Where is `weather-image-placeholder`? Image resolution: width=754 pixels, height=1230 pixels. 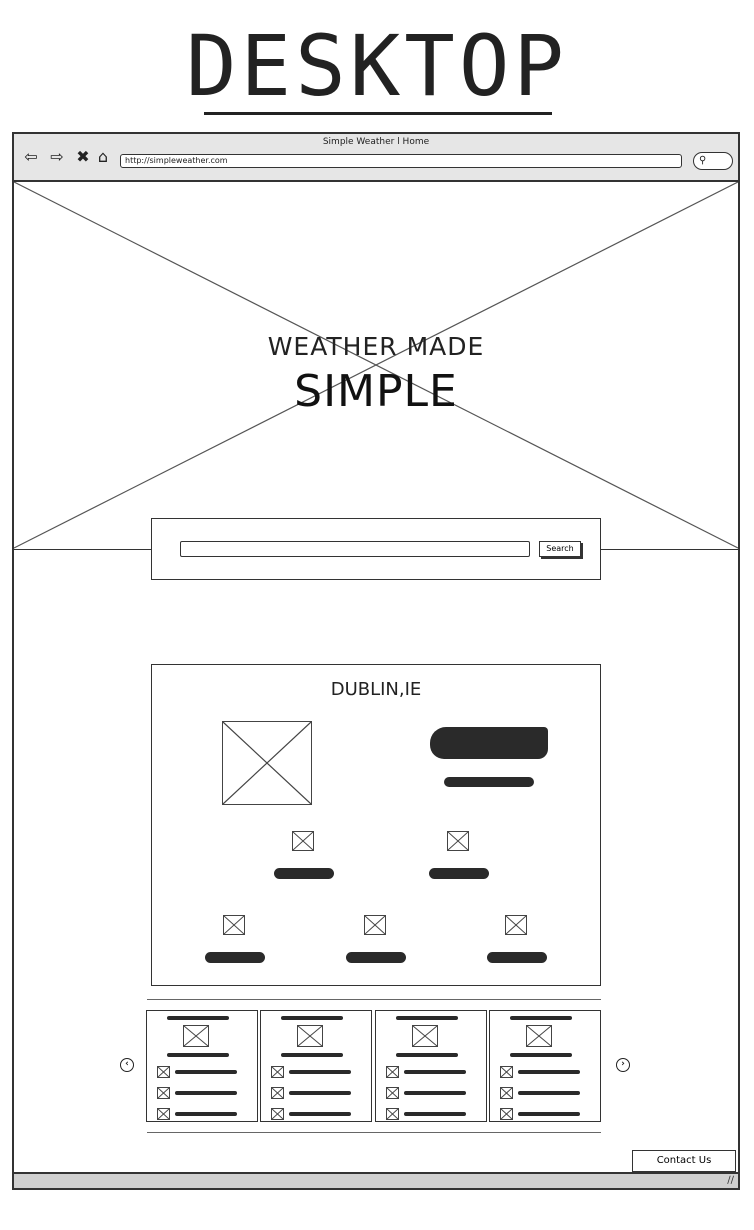 weather-image-placeholder is located at coordinates (267, 763).